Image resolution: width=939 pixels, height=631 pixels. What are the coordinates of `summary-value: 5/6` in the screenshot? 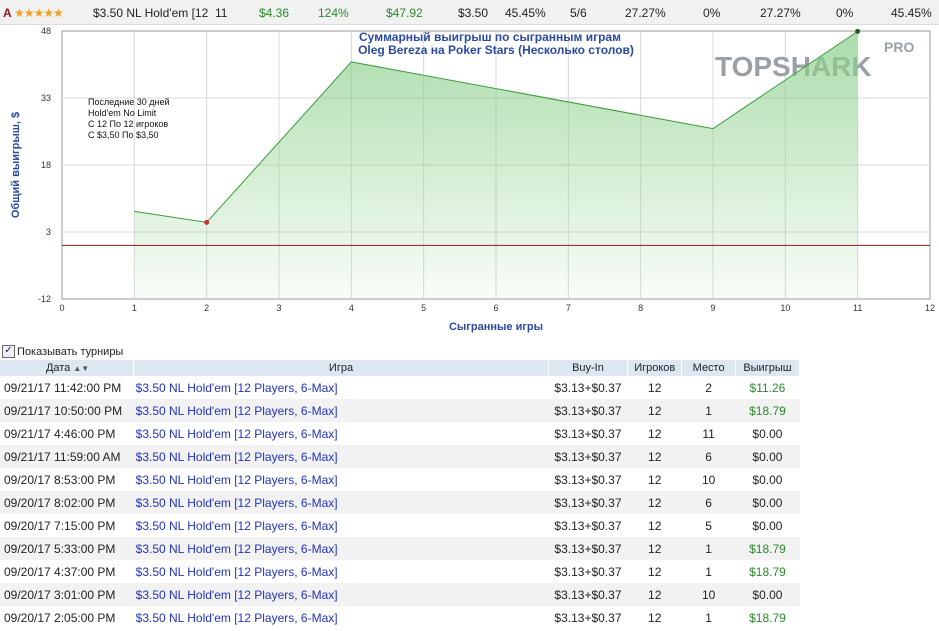 It's located at (578, 13).